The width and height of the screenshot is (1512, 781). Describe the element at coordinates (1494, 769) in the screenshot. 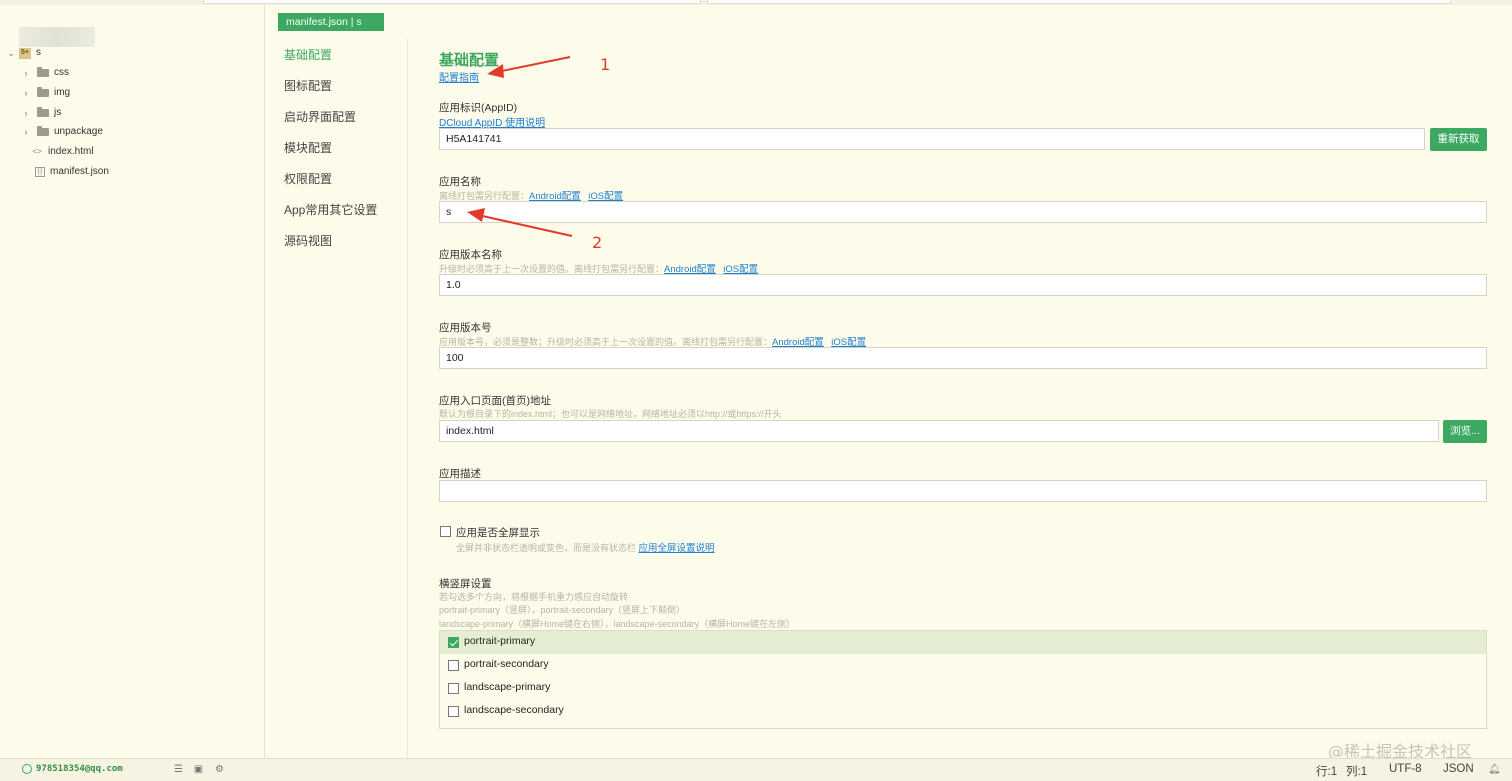

I see `notification-bell-icon: 🔔︎` at that location.